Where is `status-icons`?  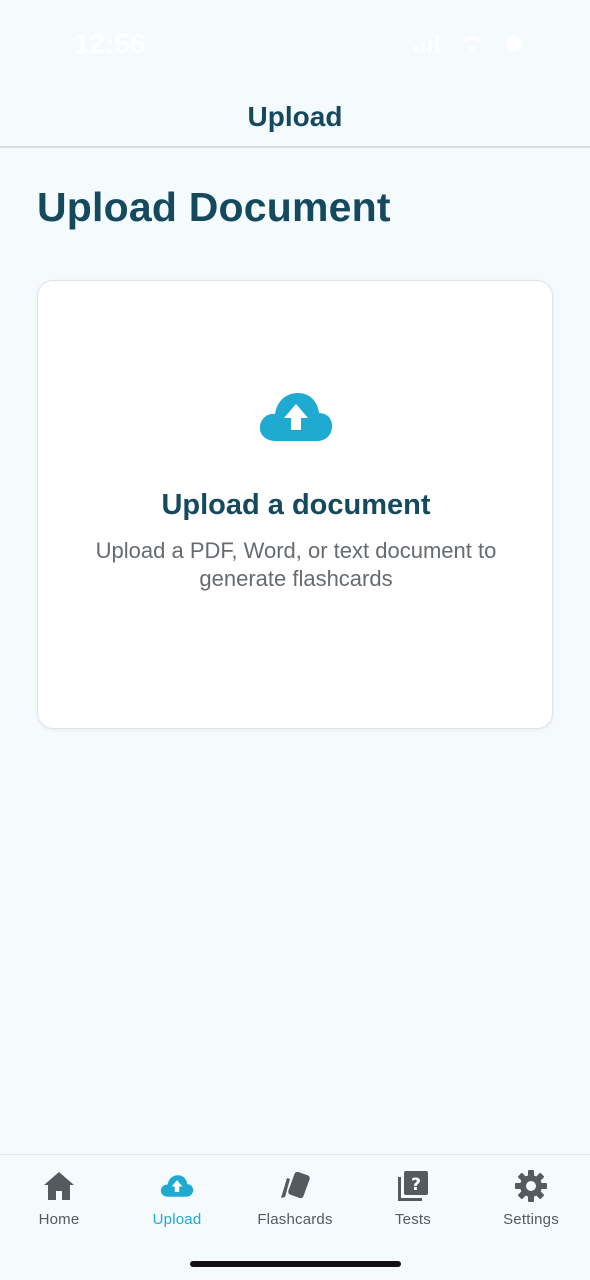
status-icons is located at coordinates (469, 43).